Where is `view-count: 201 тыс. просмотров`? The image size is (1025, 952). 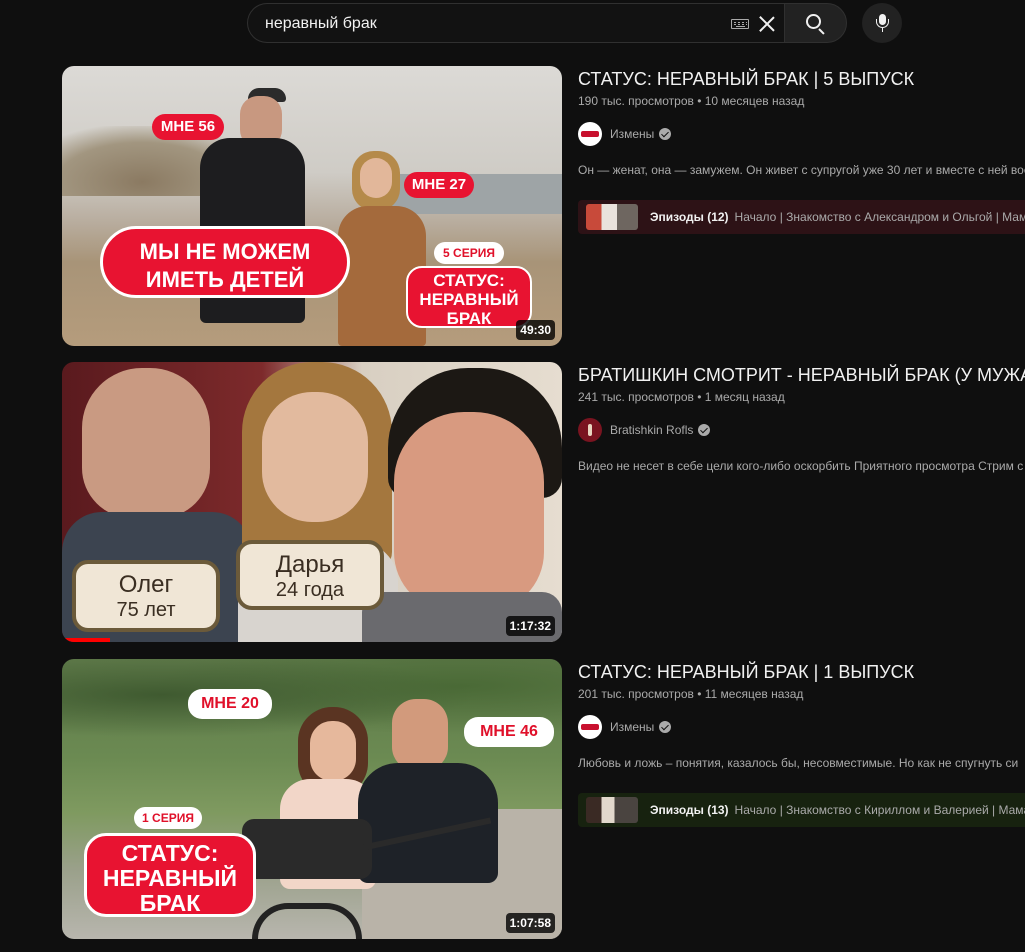 view-count: 201 тыс. просмотров is located at coordinates (636, 694).